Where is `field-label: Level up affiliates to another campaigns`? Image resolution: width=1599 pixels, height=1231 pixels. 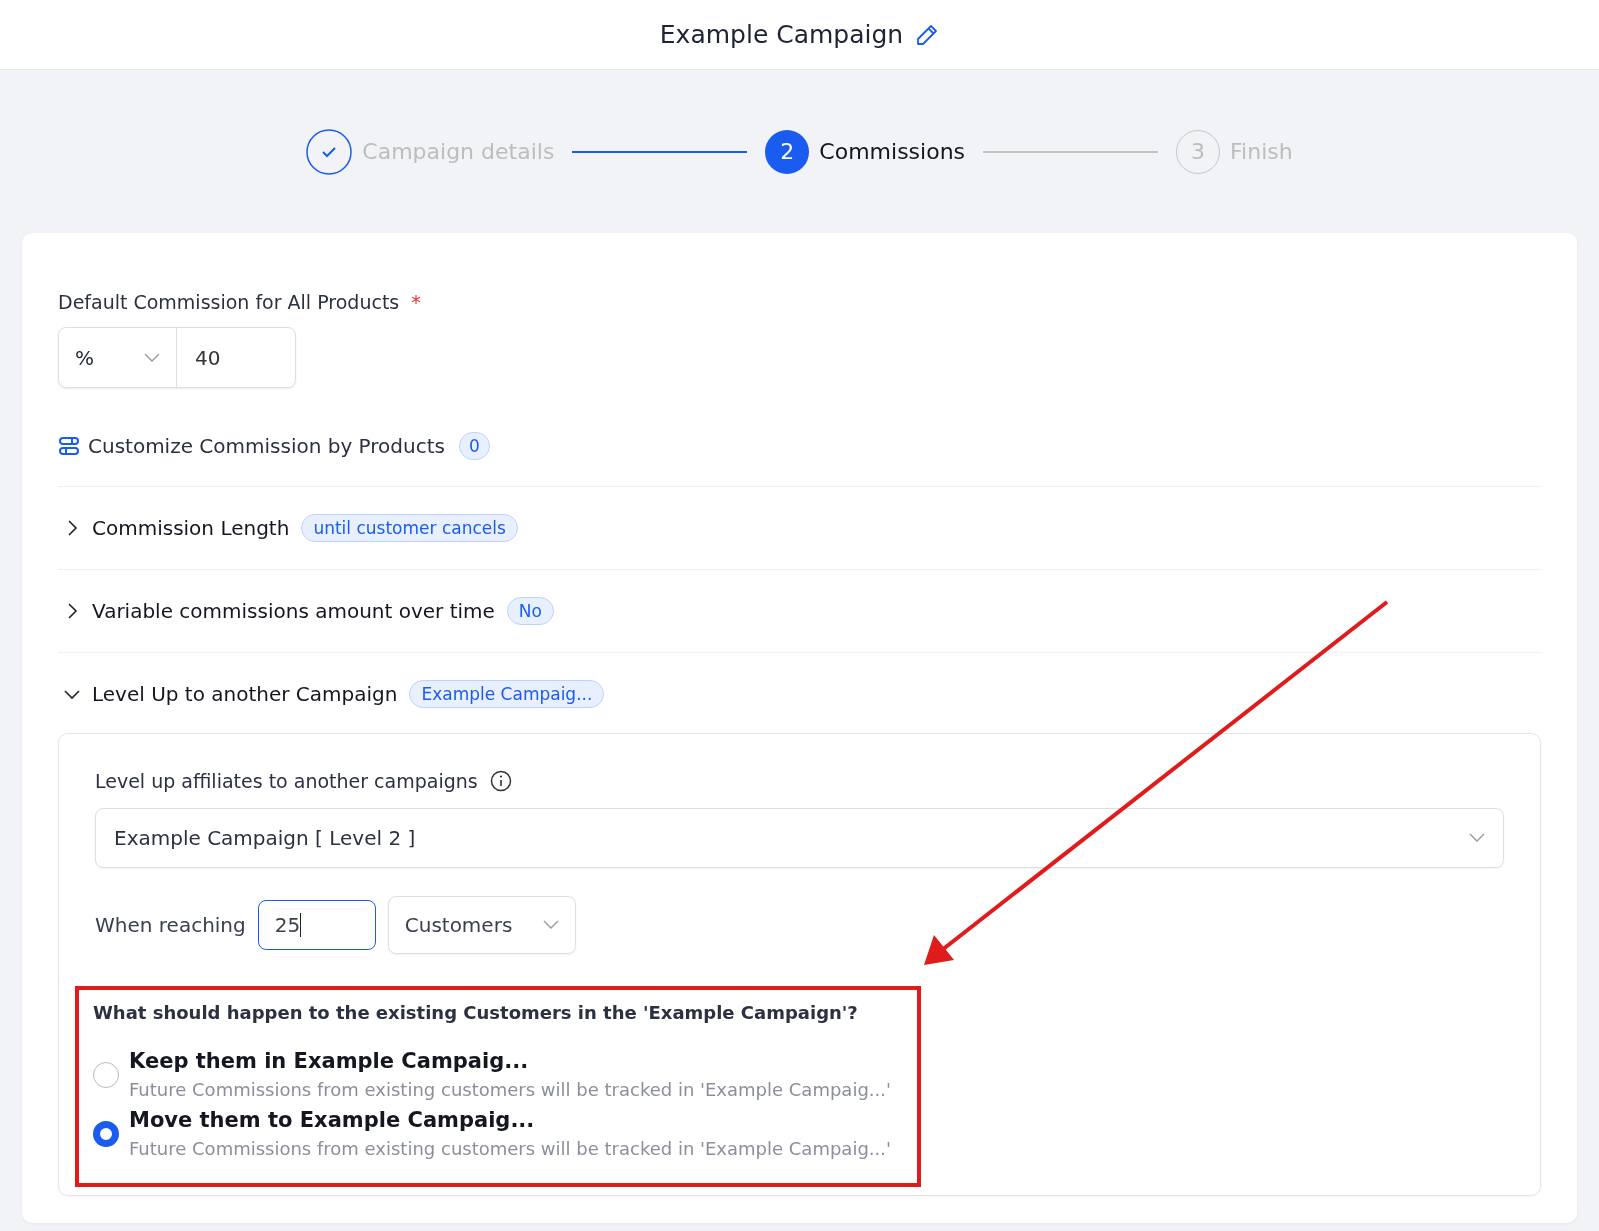
field-label: Level up affiliates to another campaigns is located at coordinates (286, 781).